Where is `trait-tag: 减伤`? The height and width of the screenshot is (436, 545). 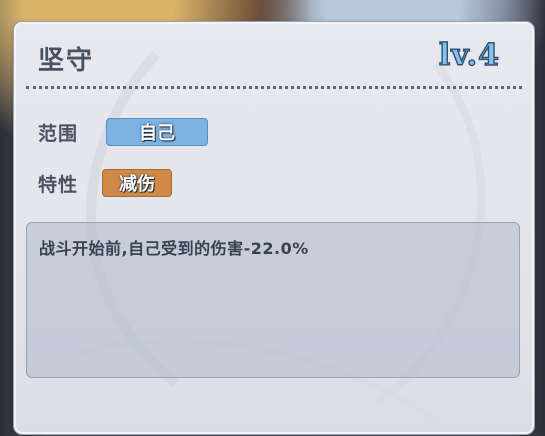 trait-tag: 减伤 is located at coordinates (137, 183).